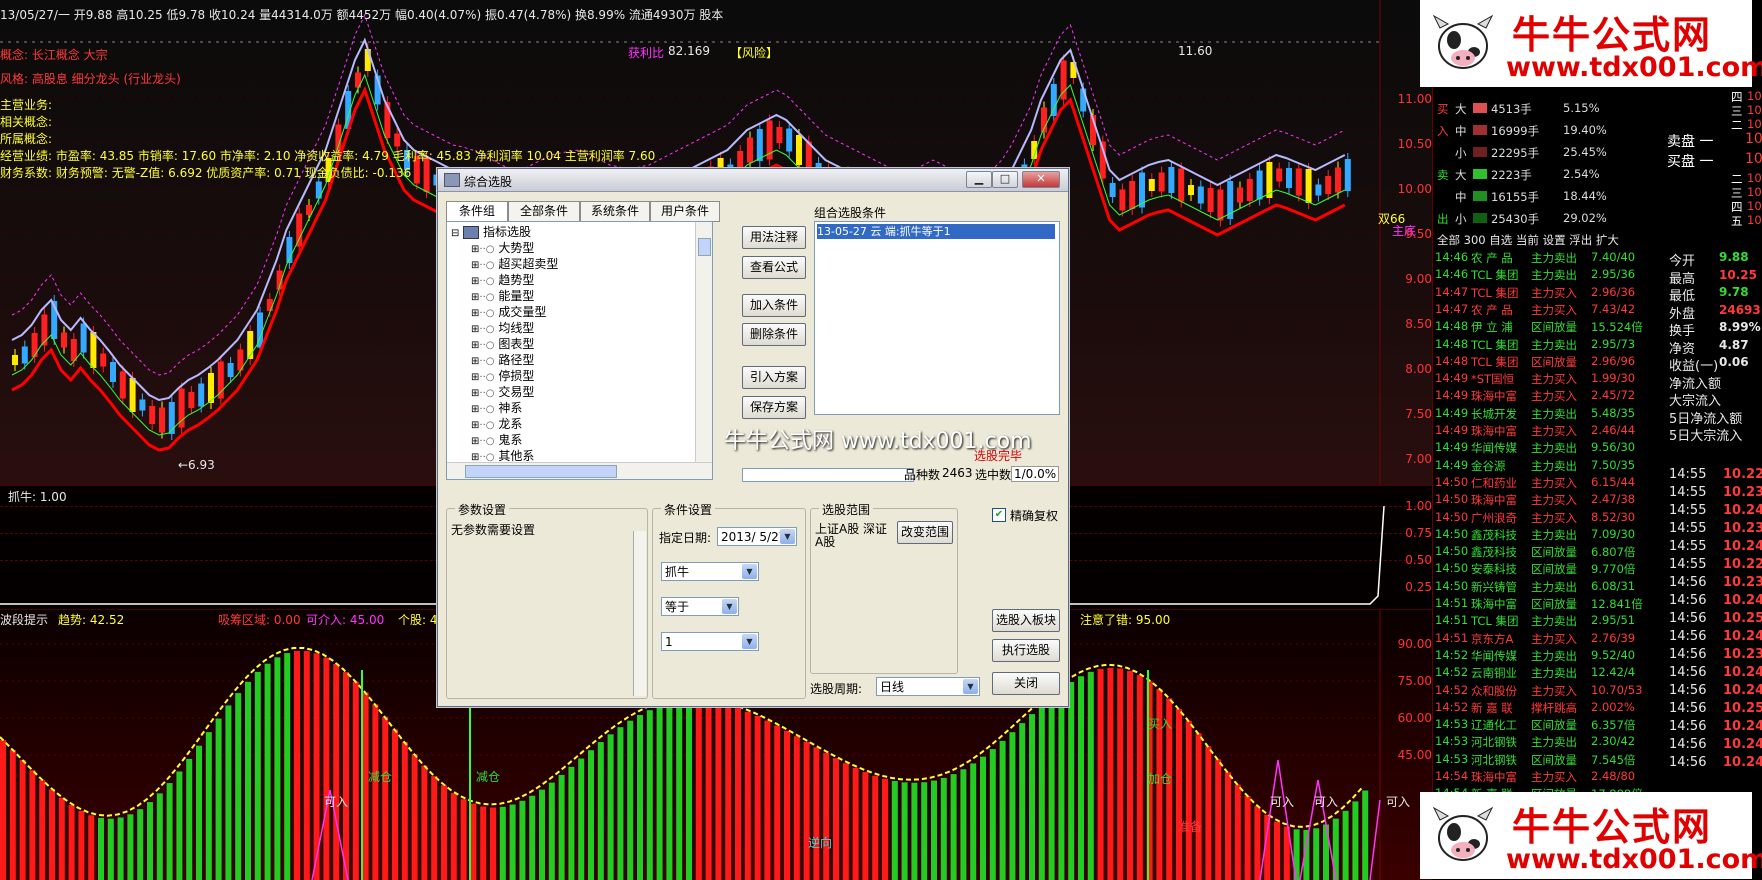  What do you see at coordinates (1553, 776) in the screenshot?
I see `trade-alert-row: 14:54 珠海中富 主力买入 2.48/80` at bounding box center [1553, 776].